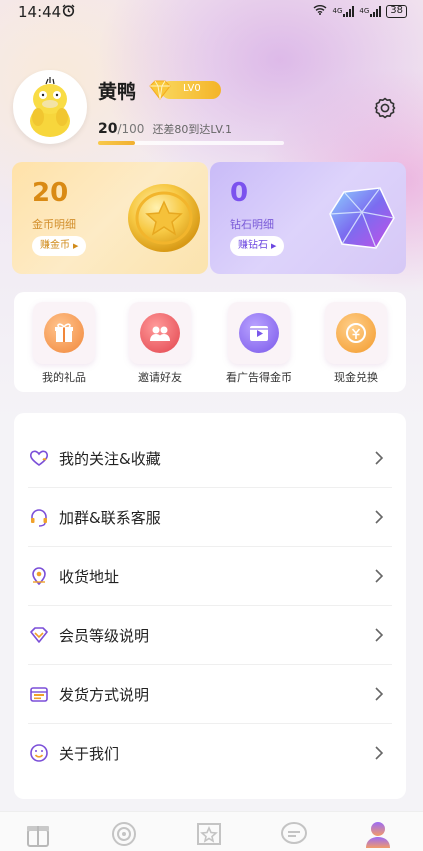  I want to click on nav-tab-messages, so click(294, 834).